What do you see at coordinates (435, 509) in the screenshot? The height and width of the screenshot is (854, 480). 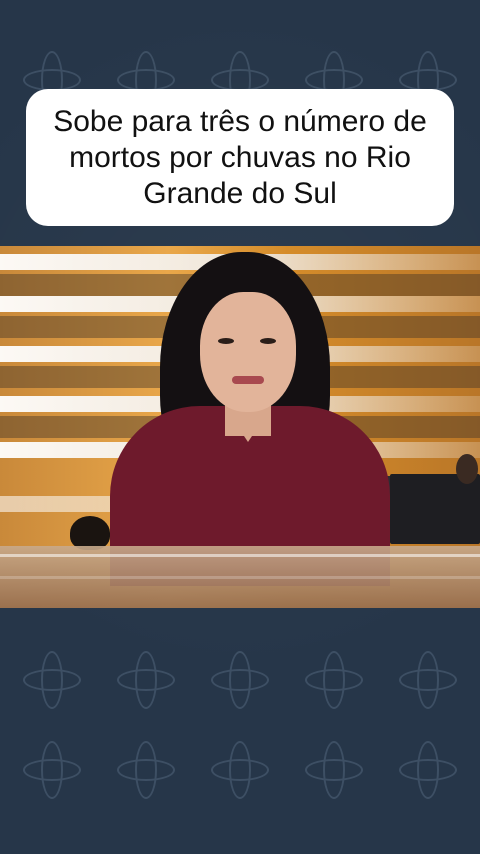 I see `studio-monitor` at bounding box center [435, 509].